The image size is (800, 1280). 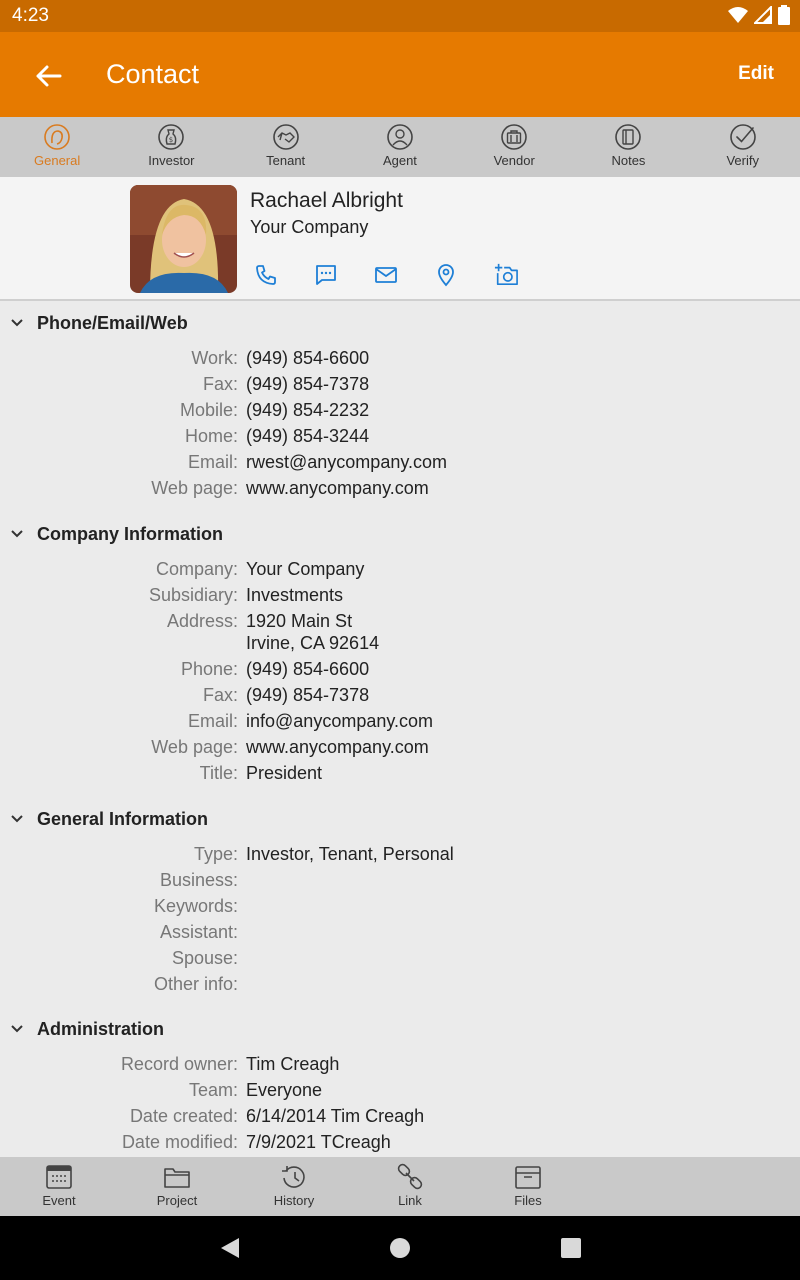 I want to click on field-value: 6/14/2014 Tim Creagh, so click(x=335, y=1116).